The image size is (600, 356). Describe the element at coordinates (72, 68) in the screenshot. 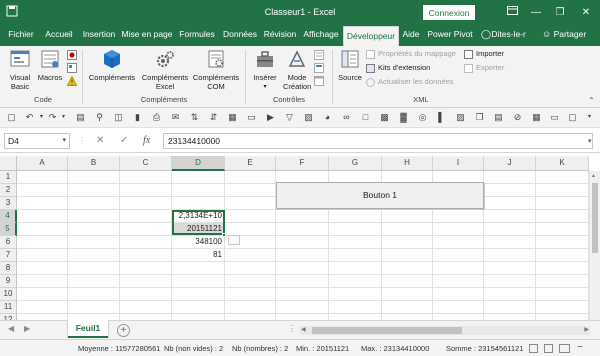

I see `relative-references-icon` at that location.